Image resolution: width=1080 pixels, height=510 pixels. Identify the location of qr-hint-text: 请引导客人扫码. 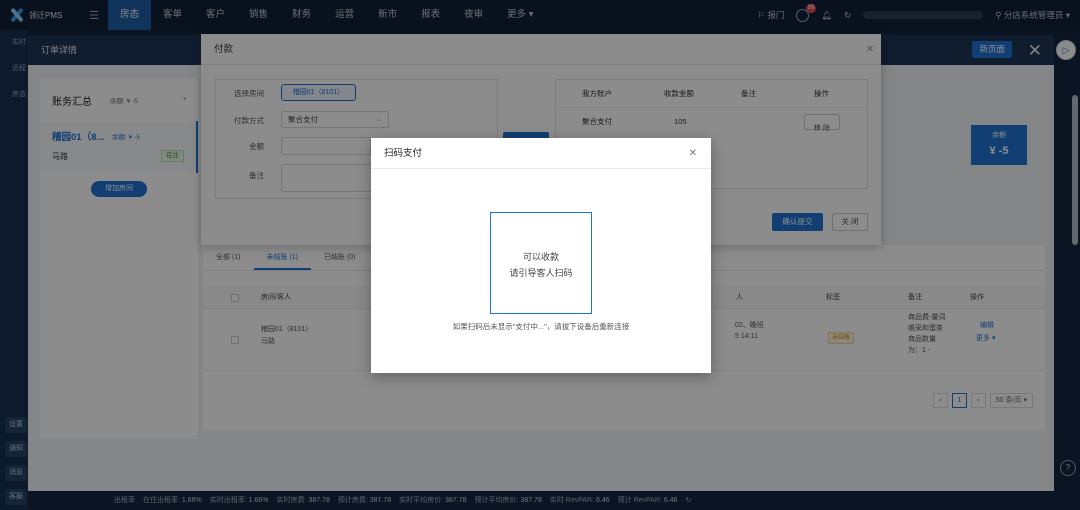
(541, 273).